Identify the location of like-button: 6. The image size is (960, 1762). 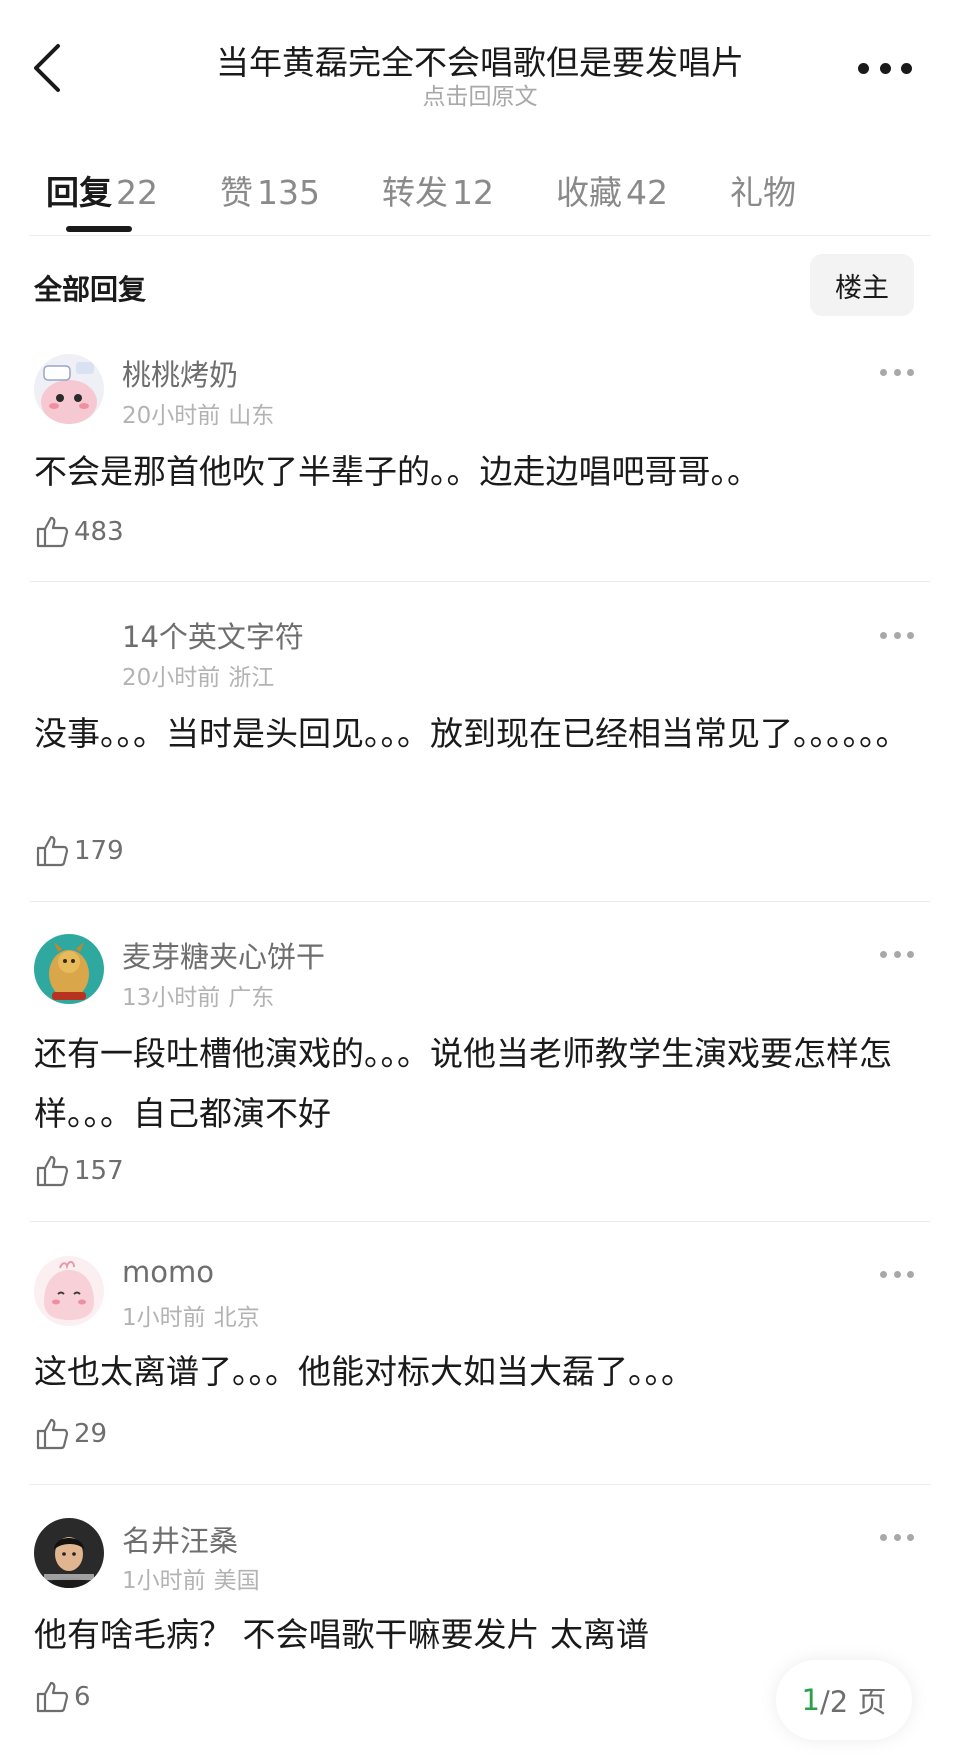
(62, 1697).